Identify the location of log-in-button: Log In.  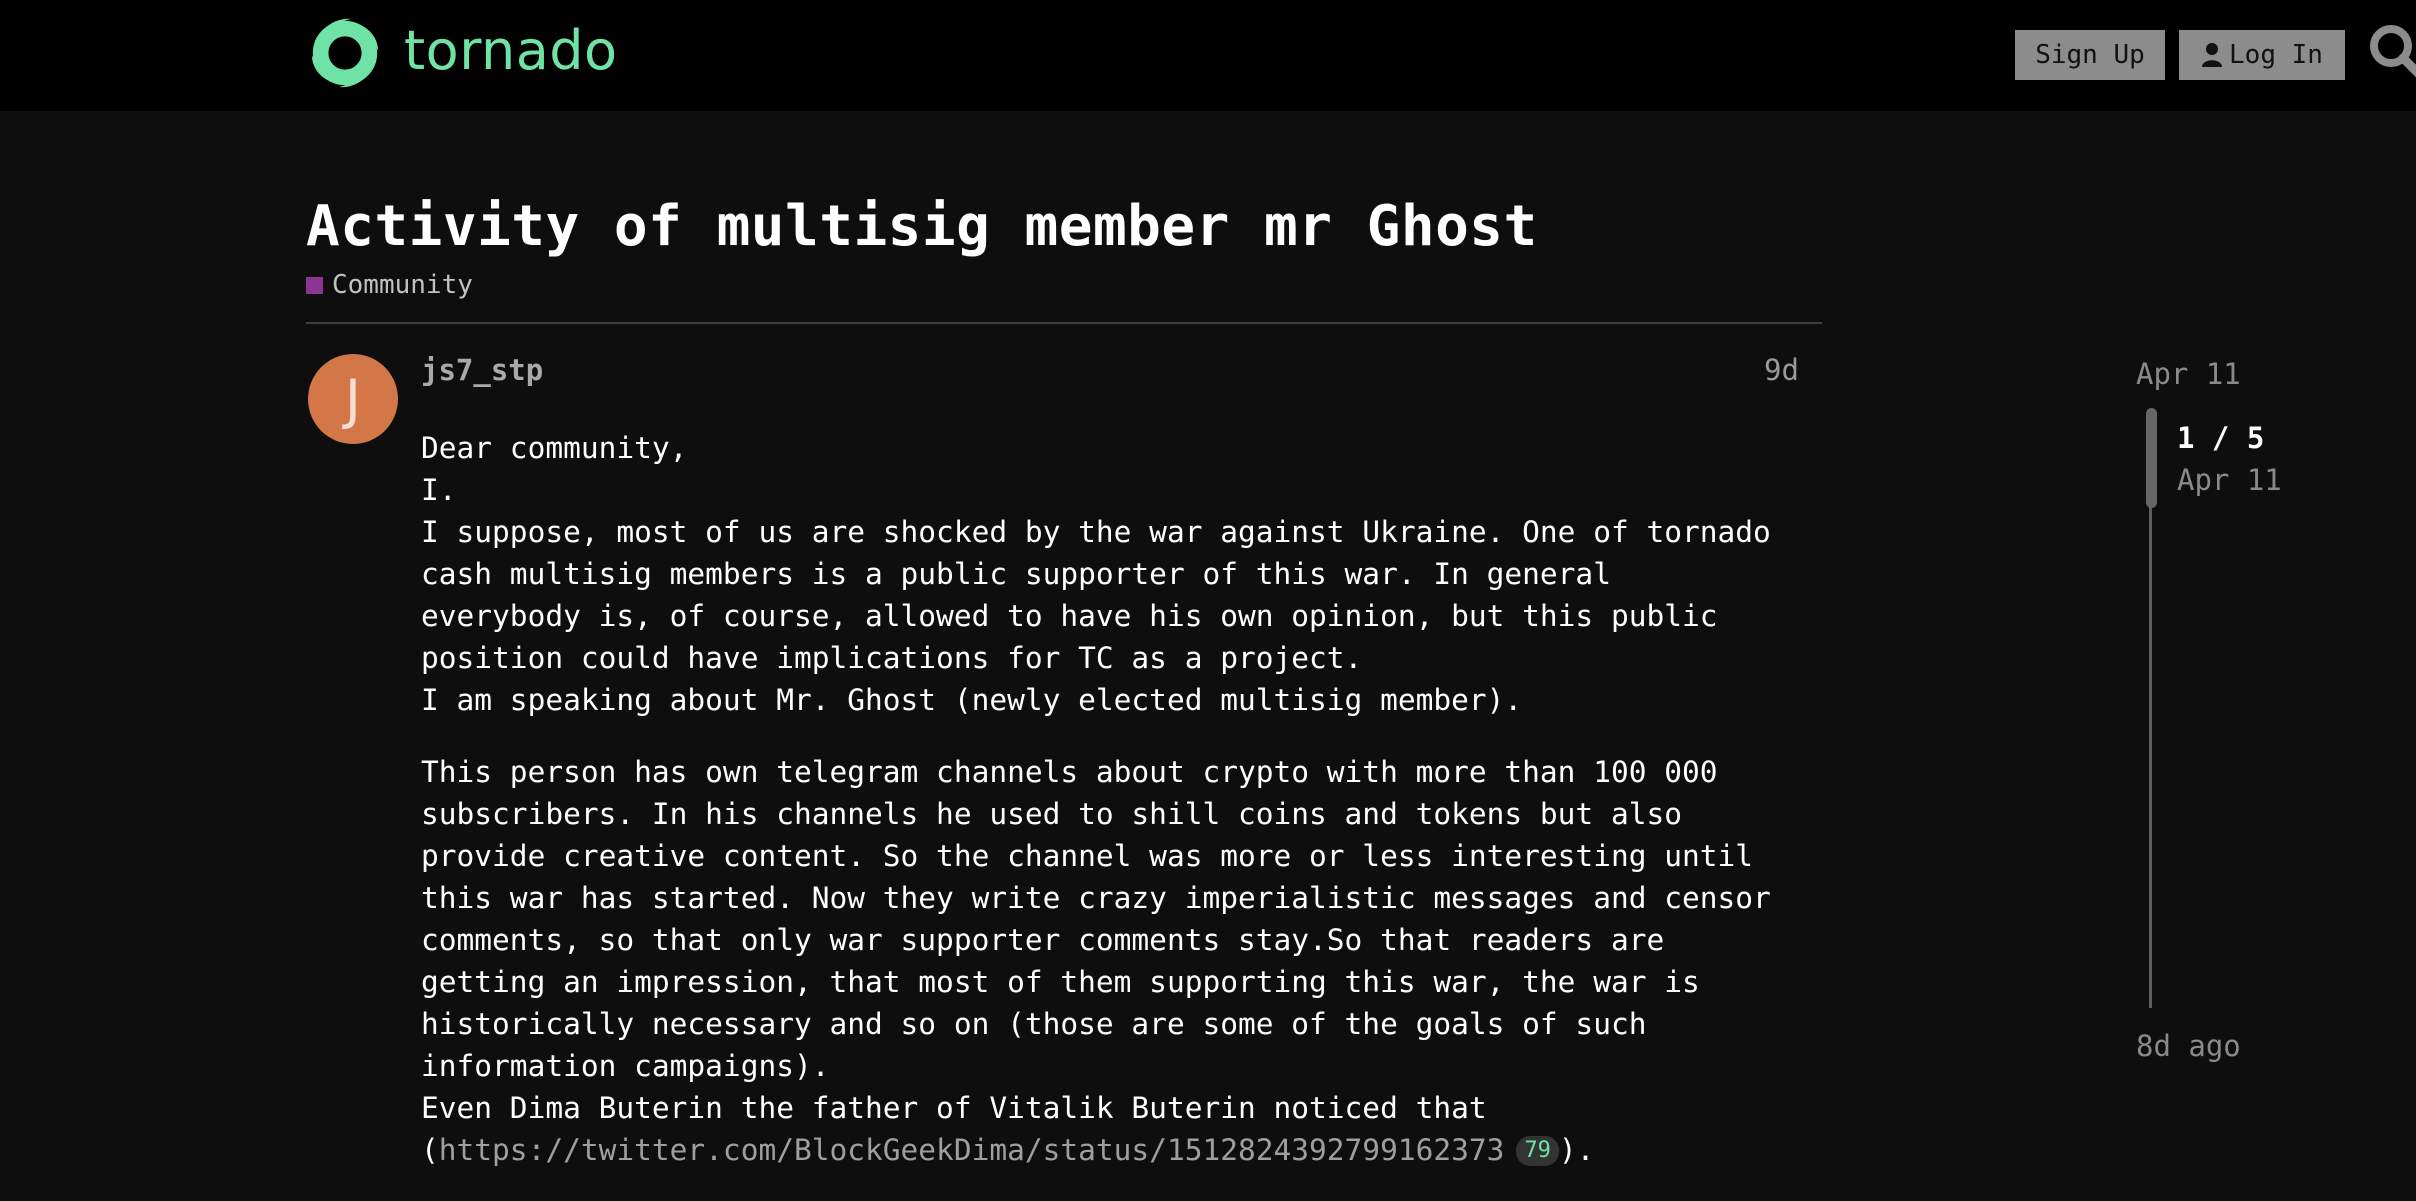
(2262, 55).